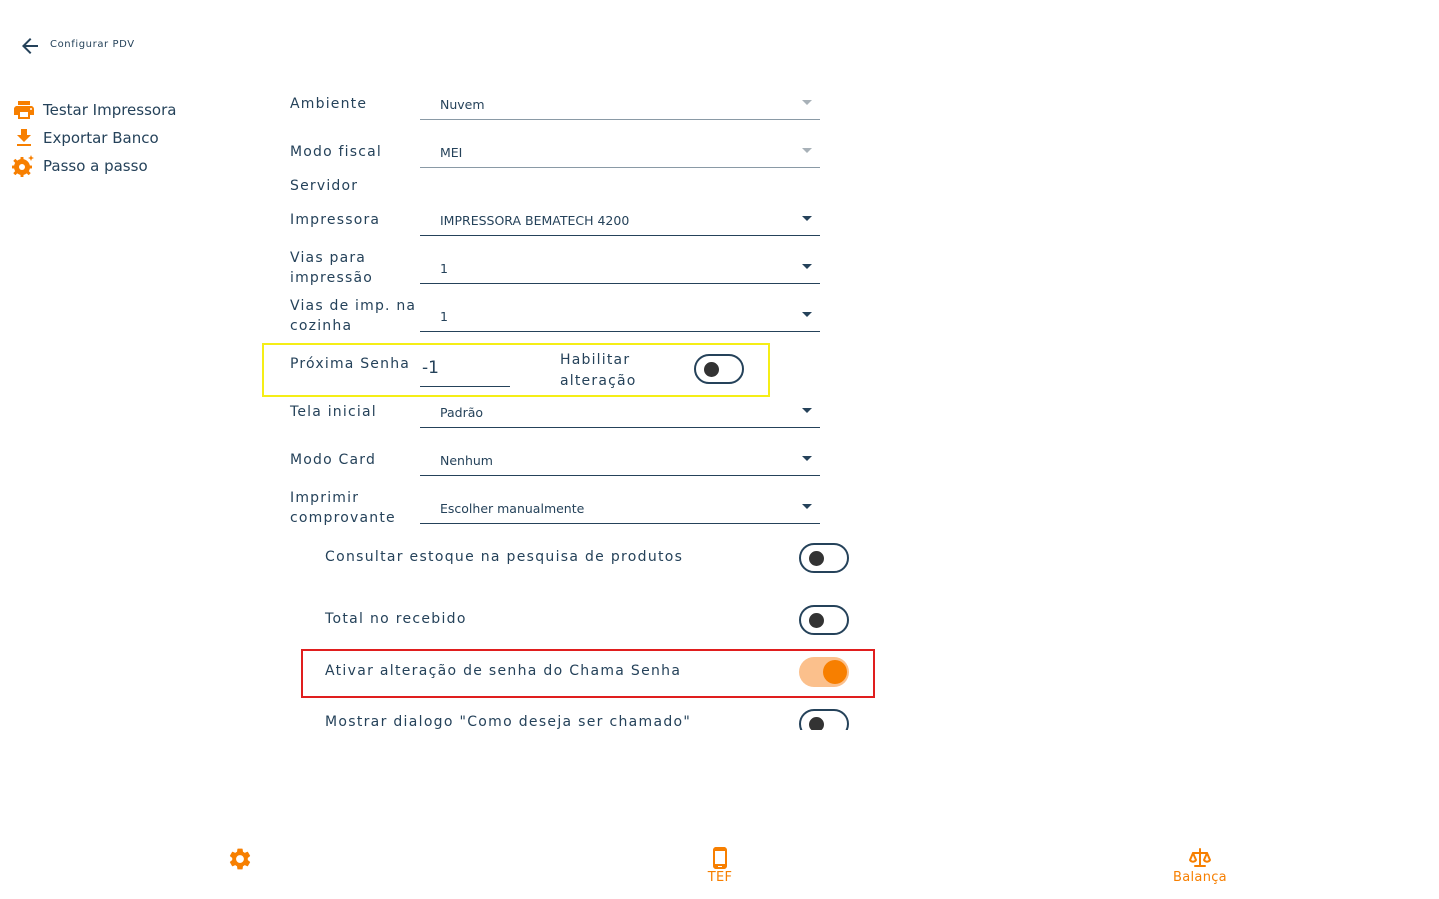  What do you see at coordinates (444, 268) in the screenshot?
I see `vias-impressao-value: 1` at bounding box center [444, 268].